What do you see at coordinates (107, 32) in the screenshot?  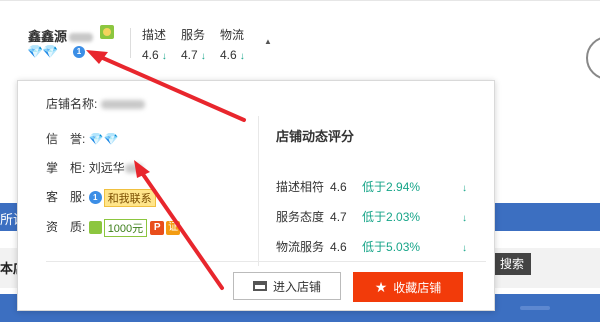 I see `wangwang-icon` at bounding box center [107, 32].